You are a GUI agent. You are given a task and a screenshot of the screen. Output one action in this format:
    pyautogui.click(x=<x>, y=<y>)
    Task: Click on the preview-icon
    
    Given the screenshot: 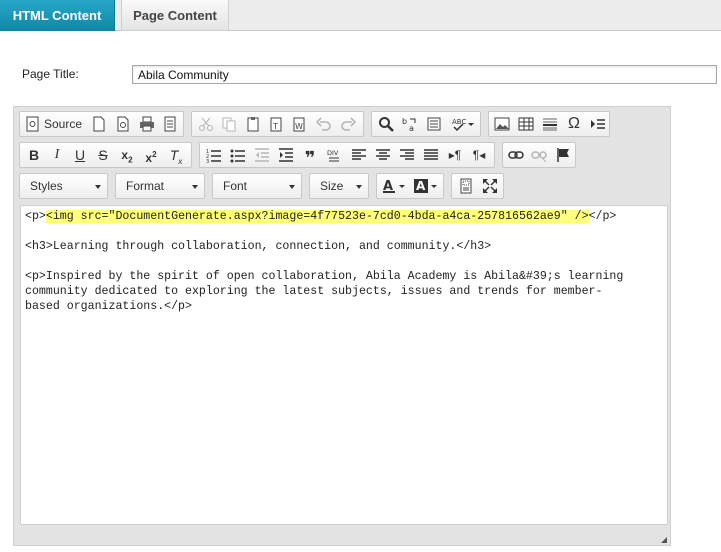 What is the action you would take?
    pyautogui.click(x=123, y=124)
    